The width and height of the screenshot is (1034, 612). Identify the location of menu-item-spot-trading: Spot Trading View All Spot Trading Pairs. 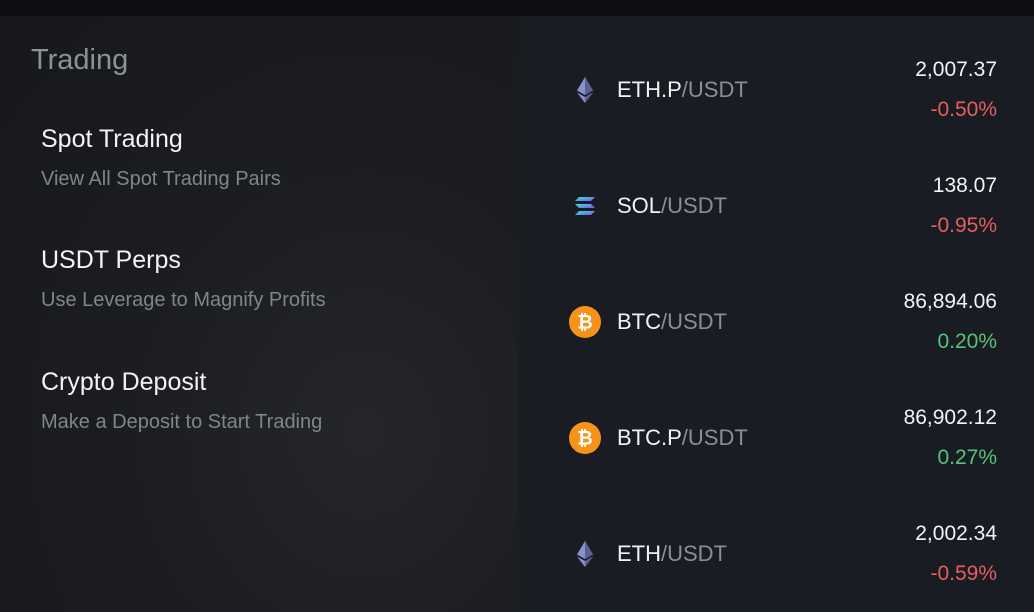
(161, 158).